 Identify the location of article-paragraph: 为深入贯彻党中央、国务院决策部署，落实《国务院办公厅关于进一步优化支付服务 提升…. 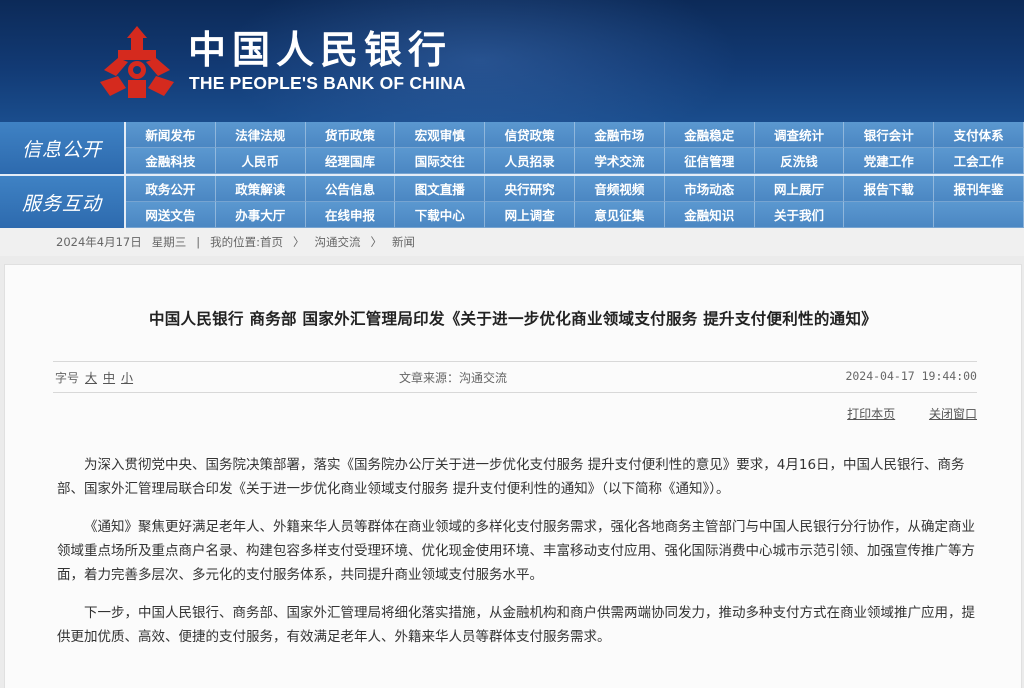
(511, 477).